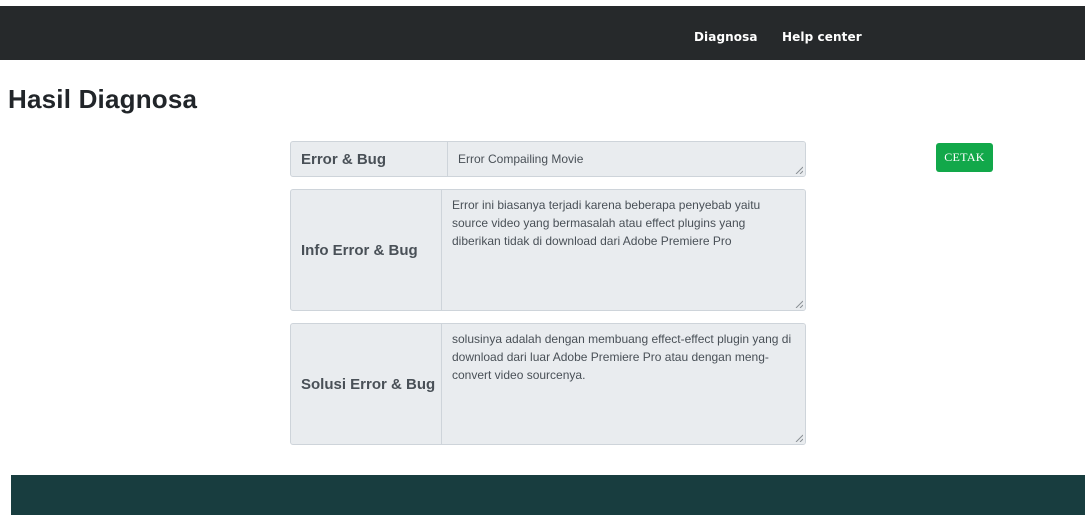 The height and width of the screenshot is (515, 1085). Describe the element at coordinates (964, 157) in the screenshot. I see `print-button: CETAK` at that location.